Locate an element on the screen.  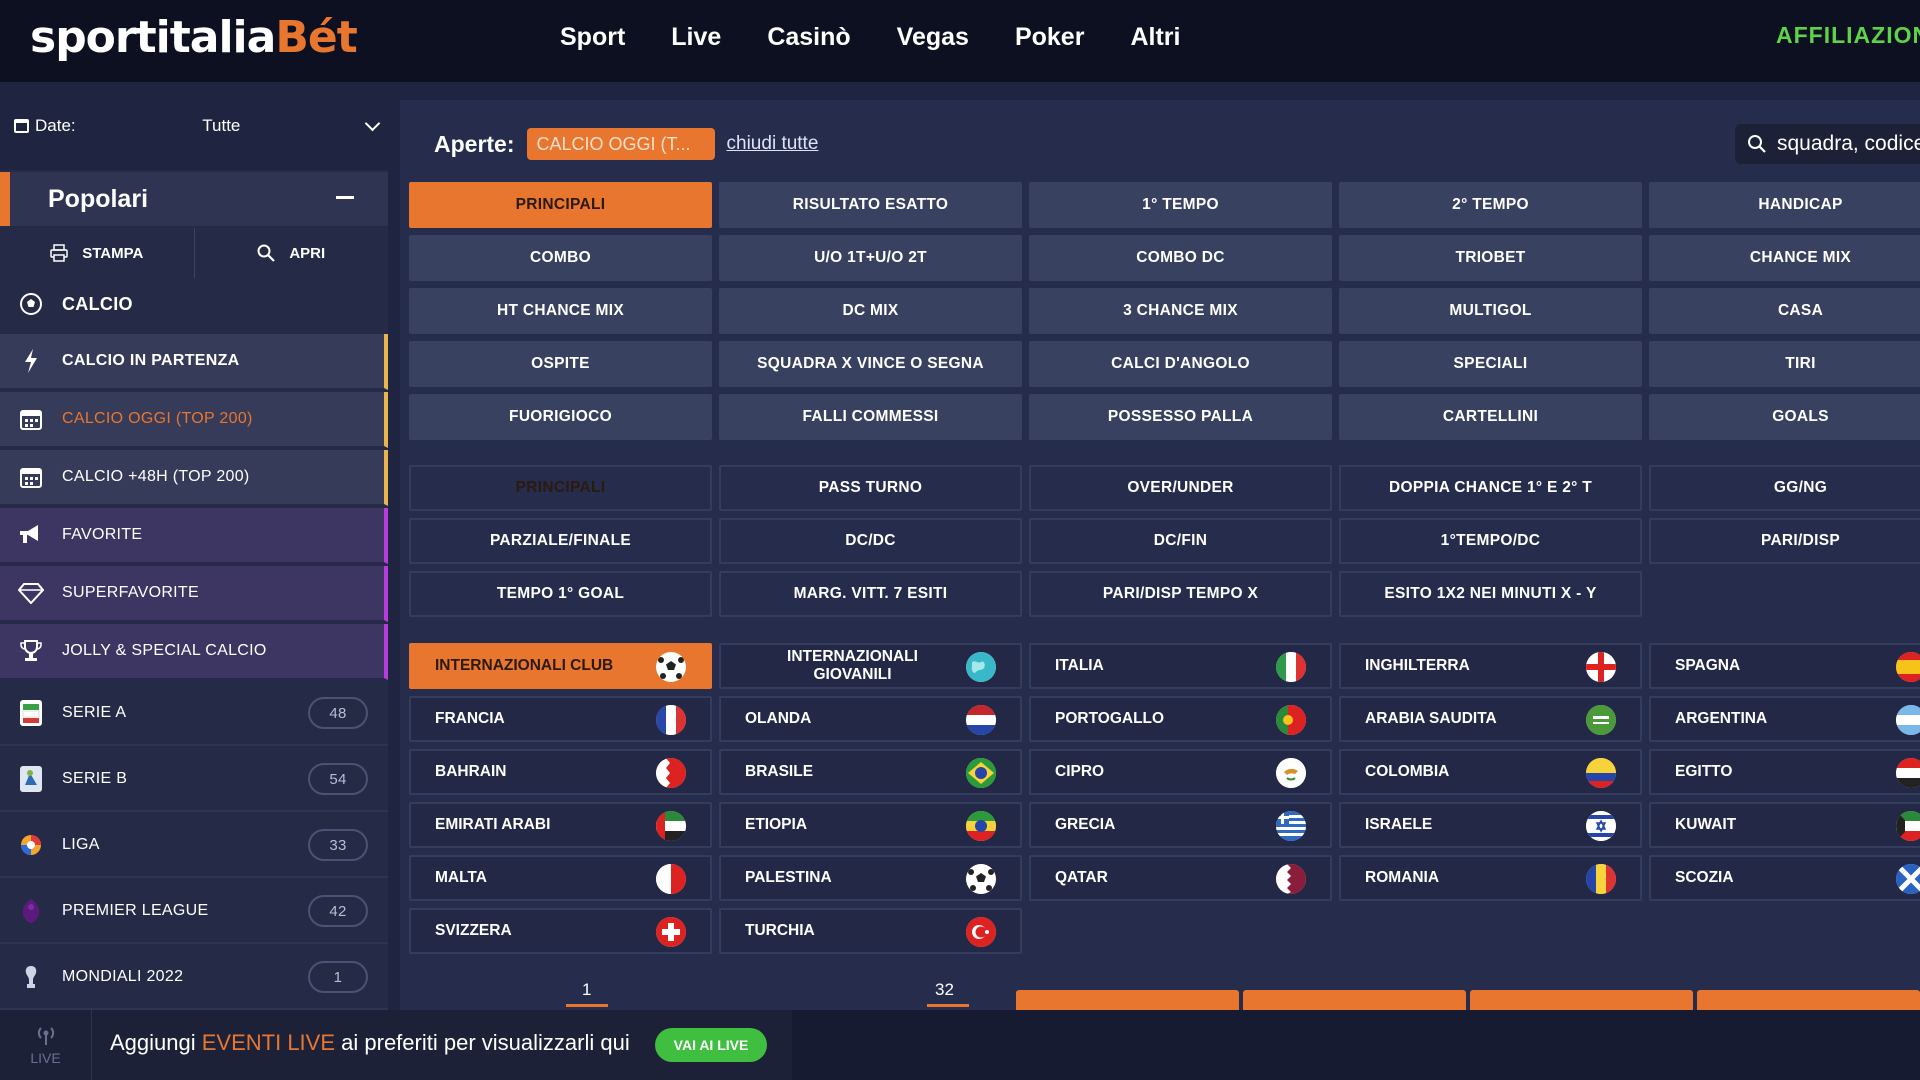
country-scozia: SCOZIA is located at coordinates (1784, 878).